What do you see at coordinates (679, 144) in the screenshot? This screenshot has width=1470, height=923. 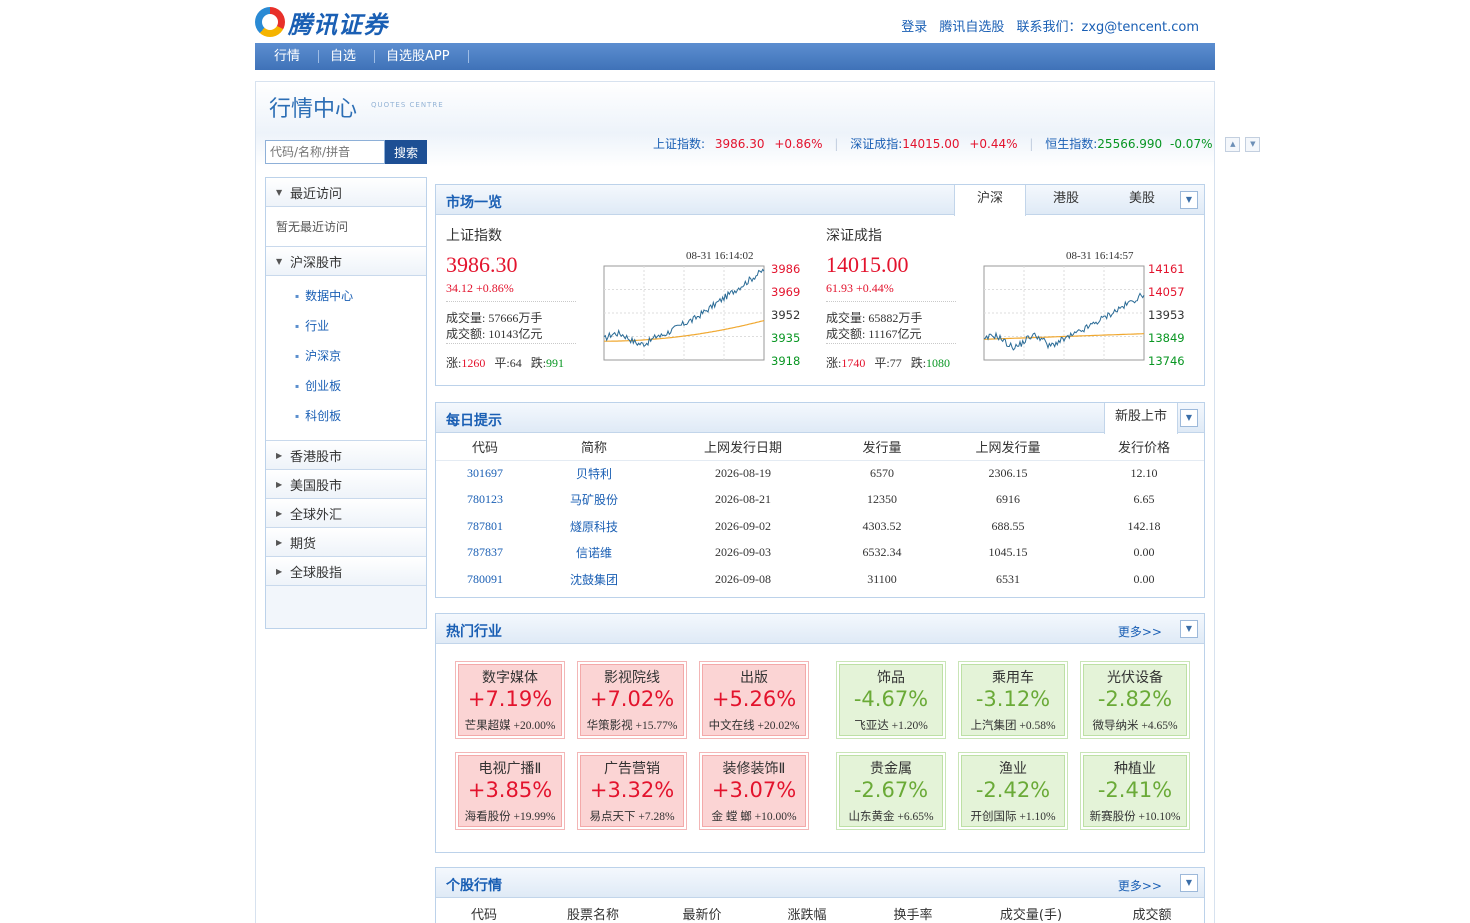 I see `sh-index-label: 上证指数:` at bounding box center [679, 144].